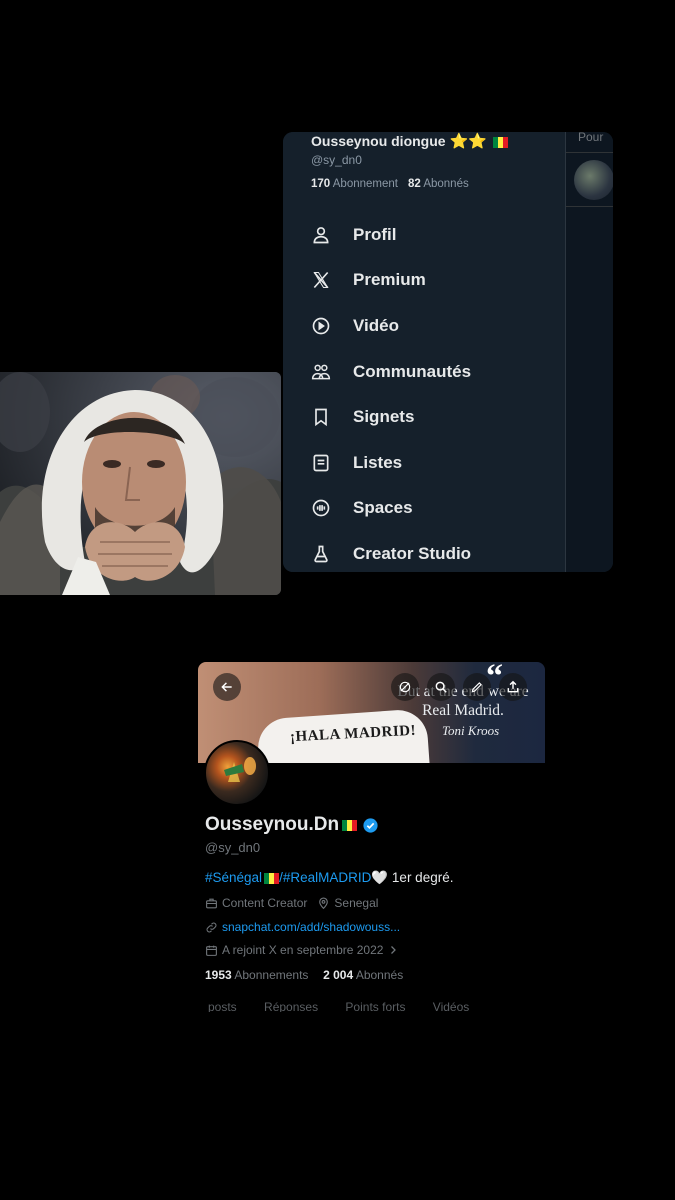 The image size is (675, 1200). Describe the element at coordinates (321, 554) in the screenshot. I see `flask-icon` at that location.